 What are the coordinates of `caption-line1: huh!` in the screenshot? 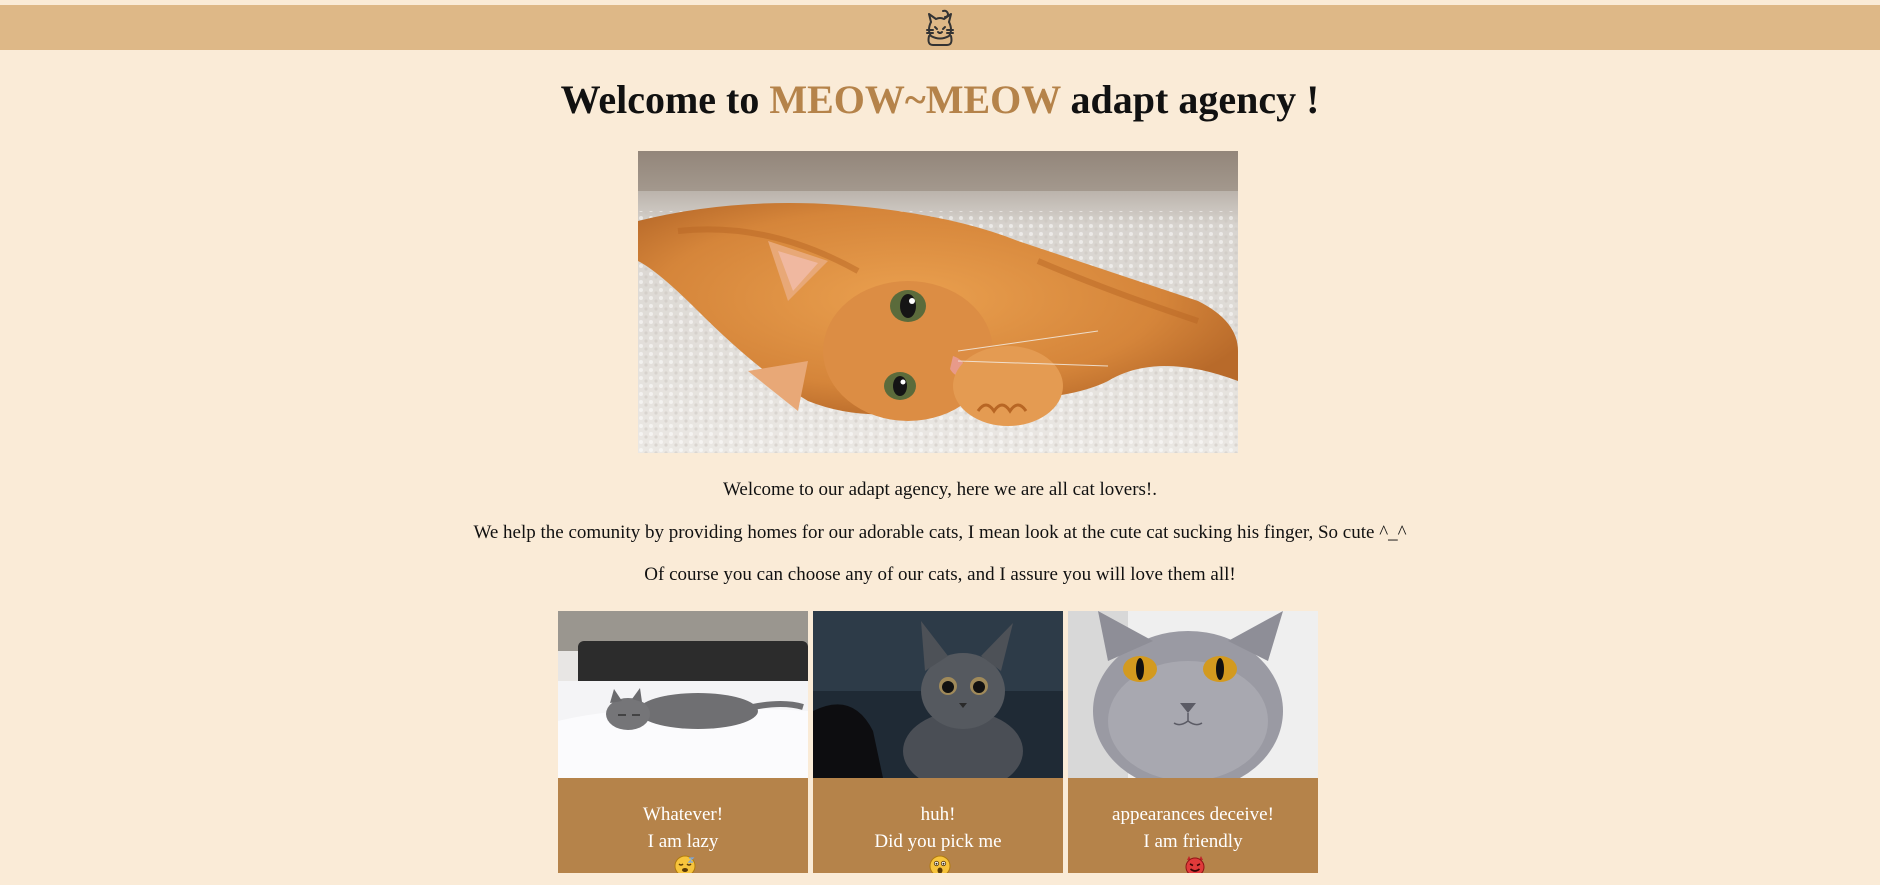 It's located at (938, 814).